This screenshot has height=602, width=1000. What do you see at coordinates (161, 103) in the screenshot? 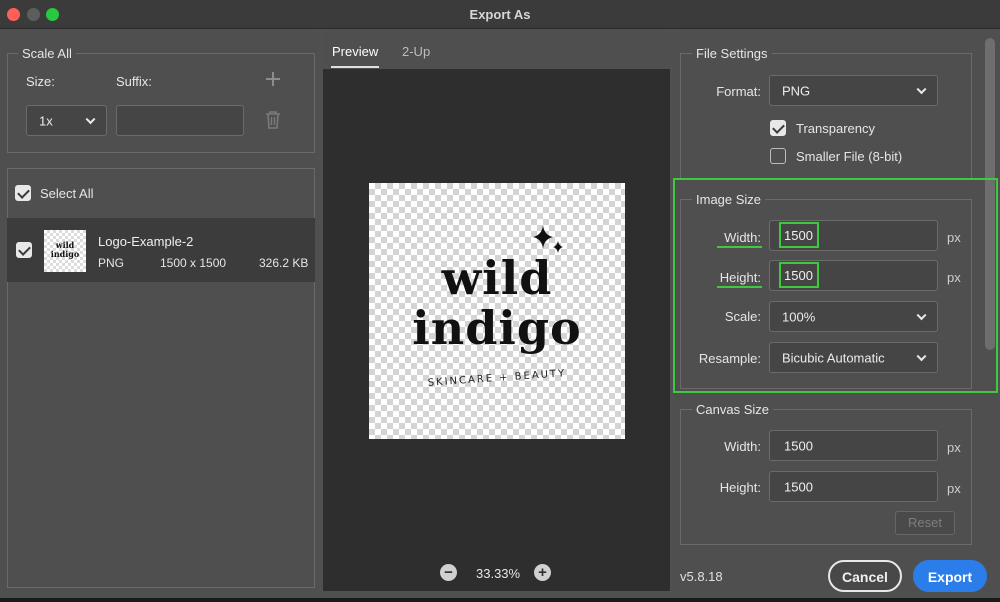
I see `scale-all-group` at bounding box center [161, 103].